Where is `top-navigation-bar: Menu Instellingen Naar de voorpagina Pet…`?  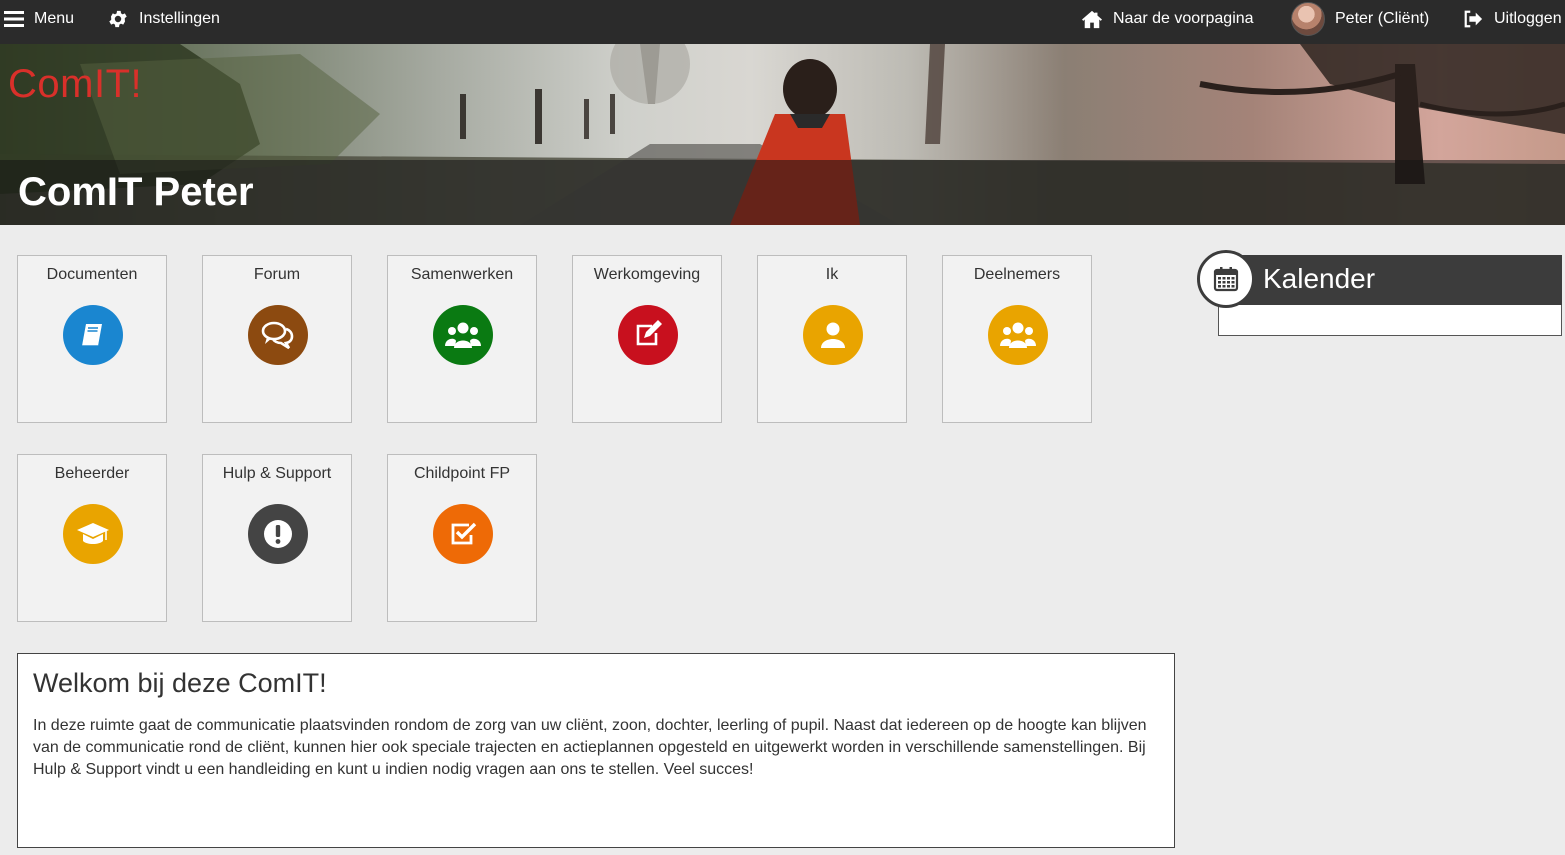 top-navigation-bar: Menu Instellingen Naar de voorpagina Pet… is located at coordinates (782, 22).